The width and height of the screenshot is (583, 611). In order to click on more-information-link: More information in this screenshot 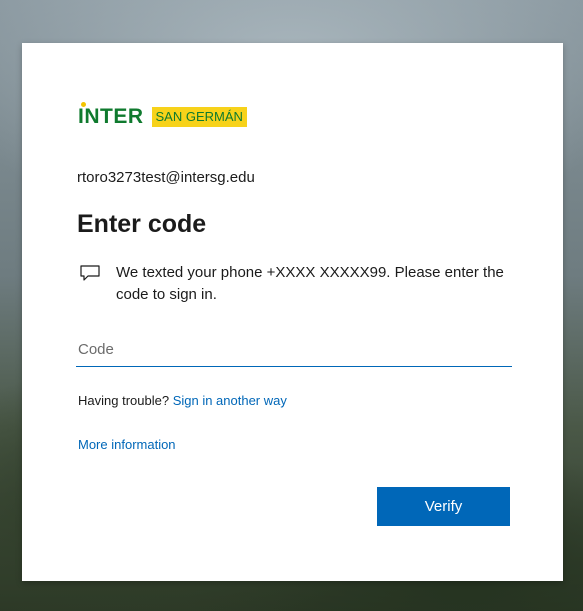, I will do `click(127, 444)`.